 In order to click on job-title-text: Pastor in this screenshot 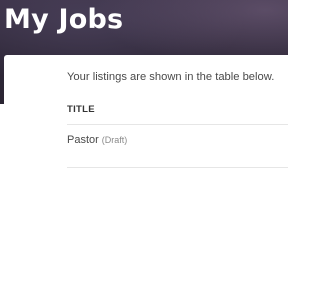, I will do `click(83, 140)`.